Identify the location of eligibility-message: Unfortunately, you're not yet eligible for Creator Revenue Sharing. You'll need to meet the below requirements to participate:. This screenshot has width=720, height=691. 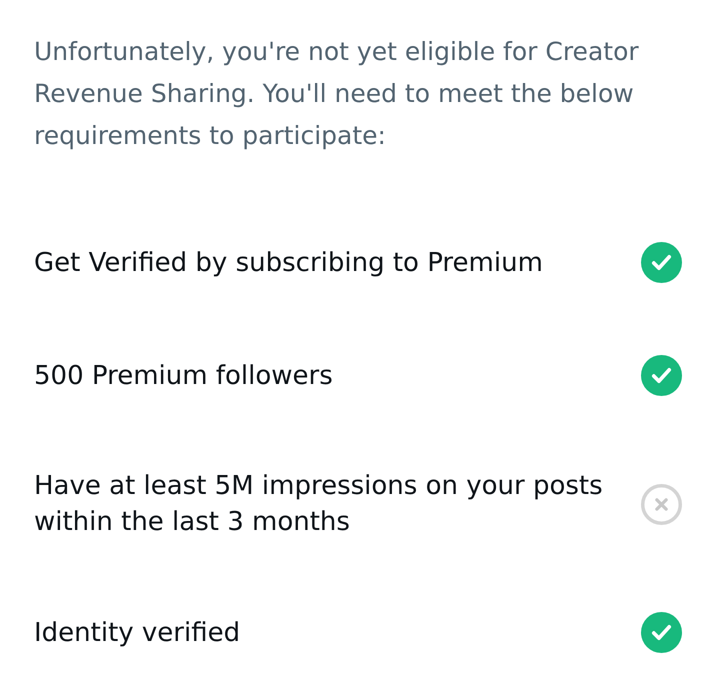
(337, 94).